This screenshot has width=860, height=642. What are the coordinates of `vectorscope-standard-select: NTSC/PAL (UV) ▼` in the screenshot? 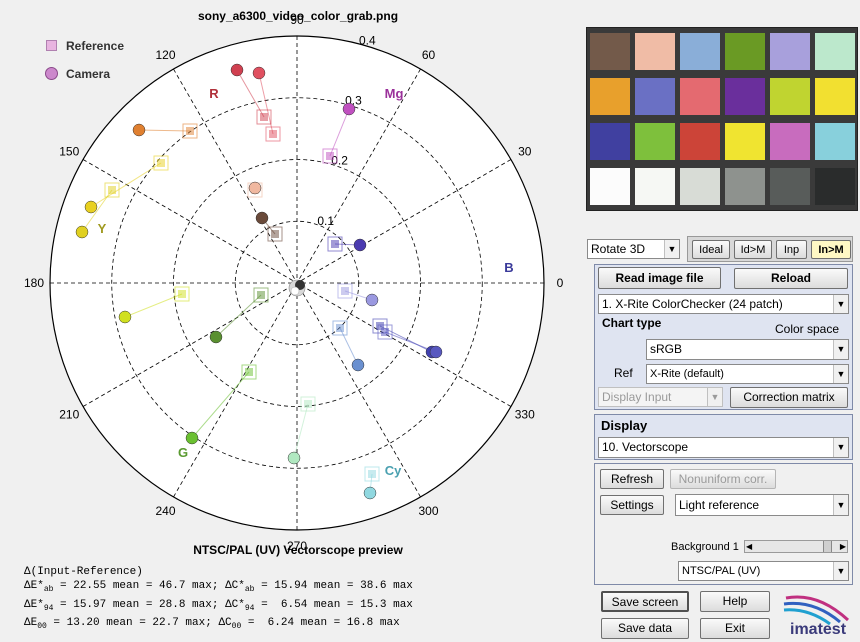 It's located at (763, 571).